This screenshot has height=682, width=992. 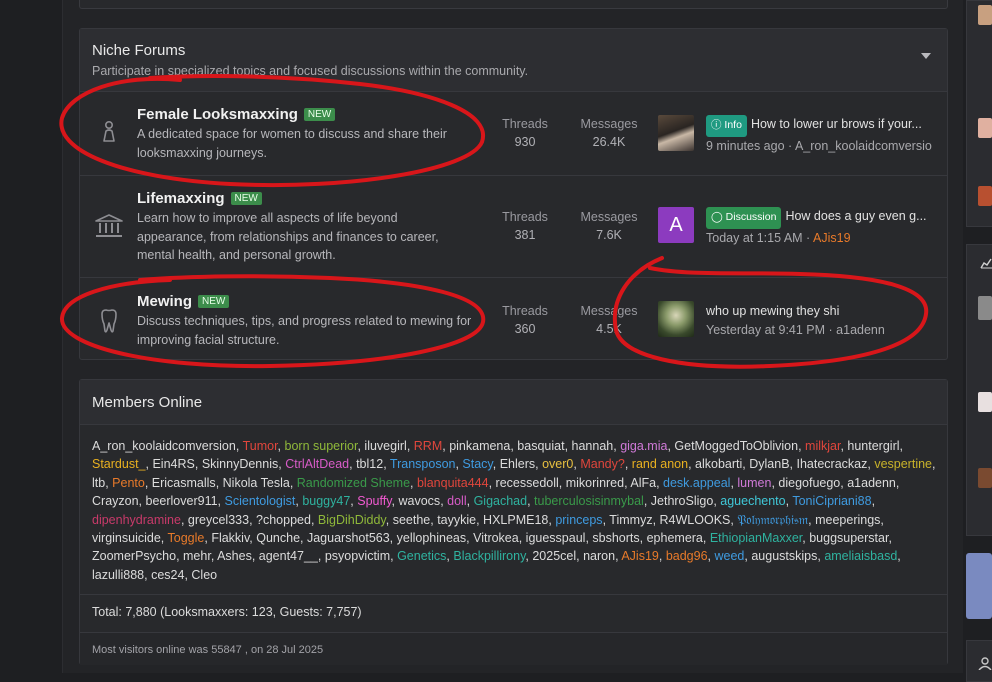 What do you see at coordinates (557, 464) in the screenshot?
I see `member-link: over0` at bounding box center [557, 464].